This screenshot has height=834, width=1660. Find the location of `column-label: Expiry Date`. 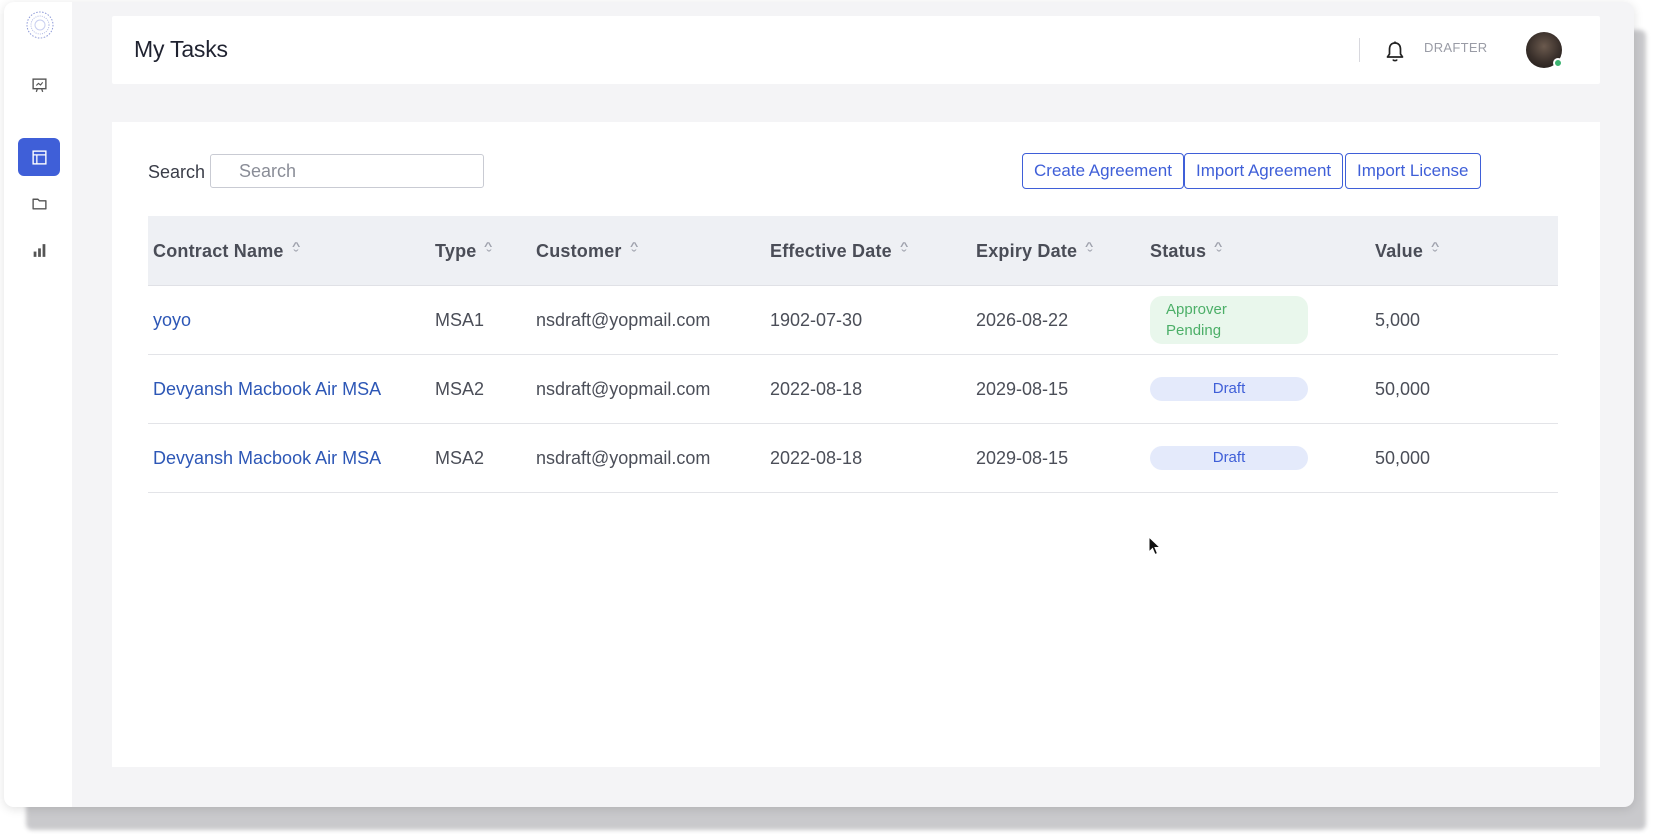

column-label: Expiry Date is located at coordinates (1027, 250).